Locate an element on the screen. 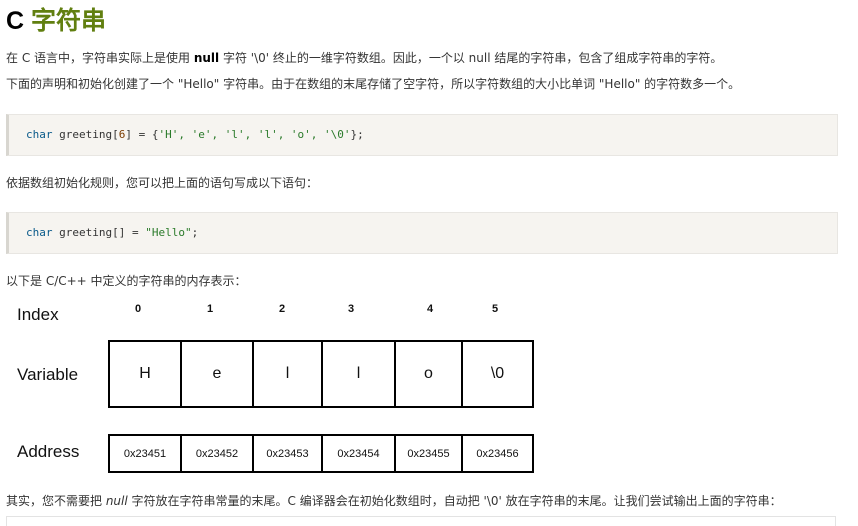  index-cell: 5 is located at coordinates (495, 309).